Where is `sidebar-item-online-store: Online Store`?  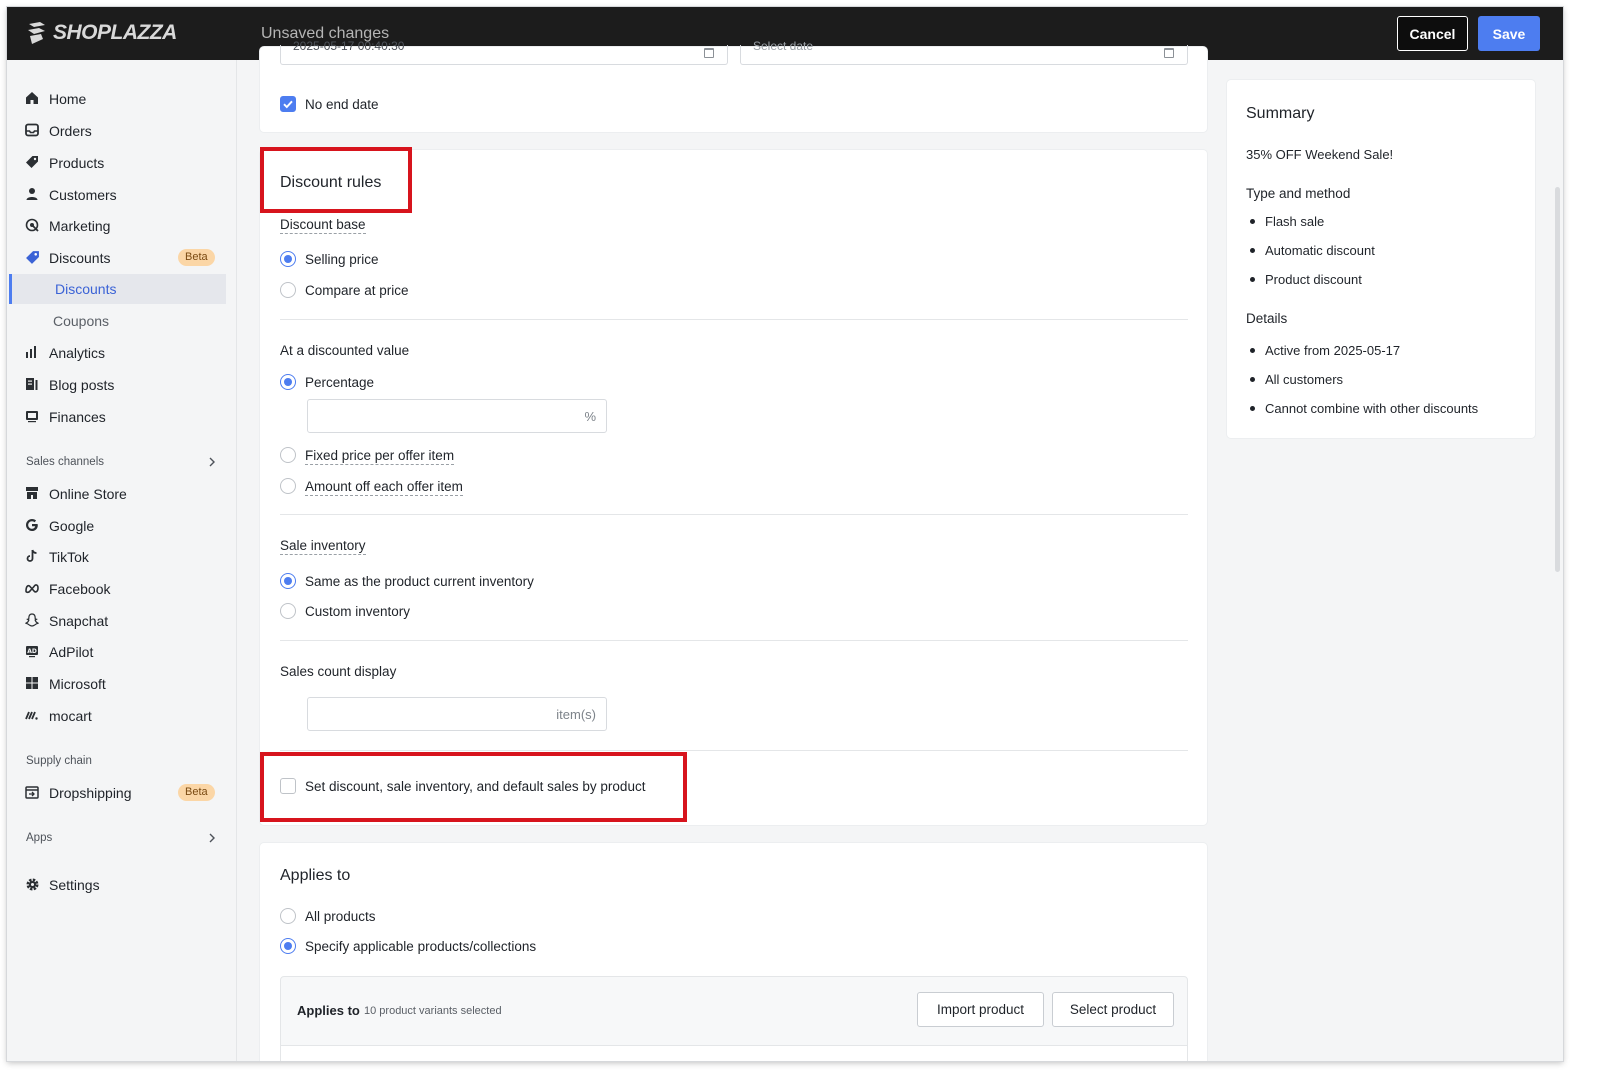
sidebar-item-online-store: Online Store is located at coordinates (122, 493).